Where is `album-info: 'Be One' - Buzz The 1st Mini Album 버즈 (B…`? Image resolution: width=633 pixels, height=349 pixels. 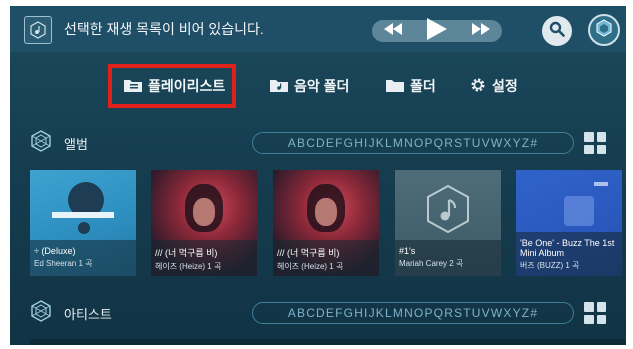 album-info: 'Be One' - Buzz The 1st Mini Album 버즈 (B… is located at coordinates (569, 254).